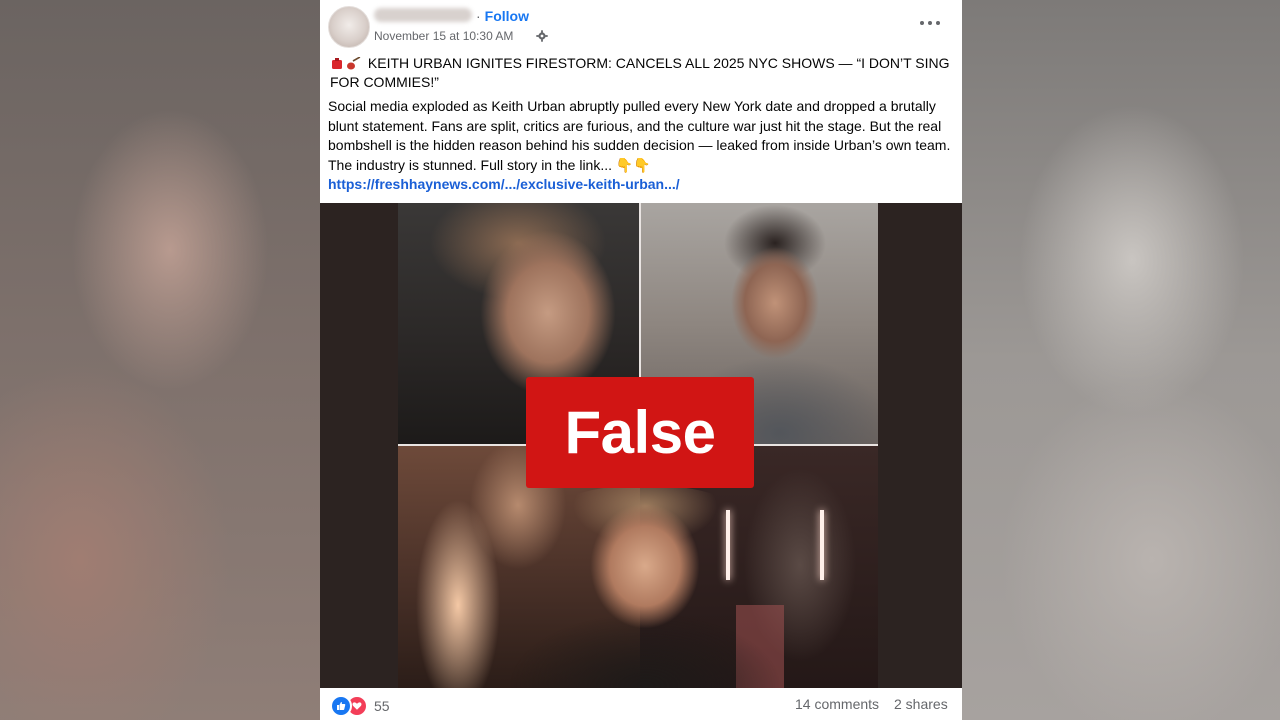  What do you see at coordinates (641, 704) in the screenshot?
I see `post-footer: 55 14 comments 2 shares` at bounding box center [641, 704].